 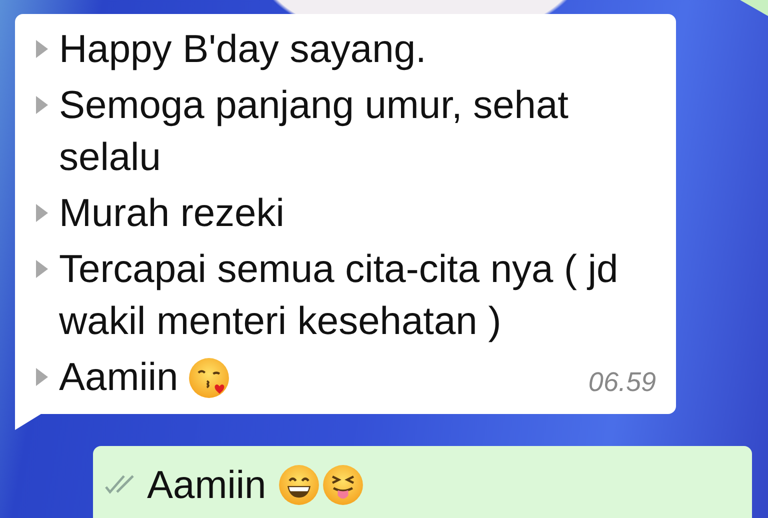 What do you see at coordinates (299, 485) in the screenshot?
I see `grinning-face-icon` at bounding box center [299, 485].